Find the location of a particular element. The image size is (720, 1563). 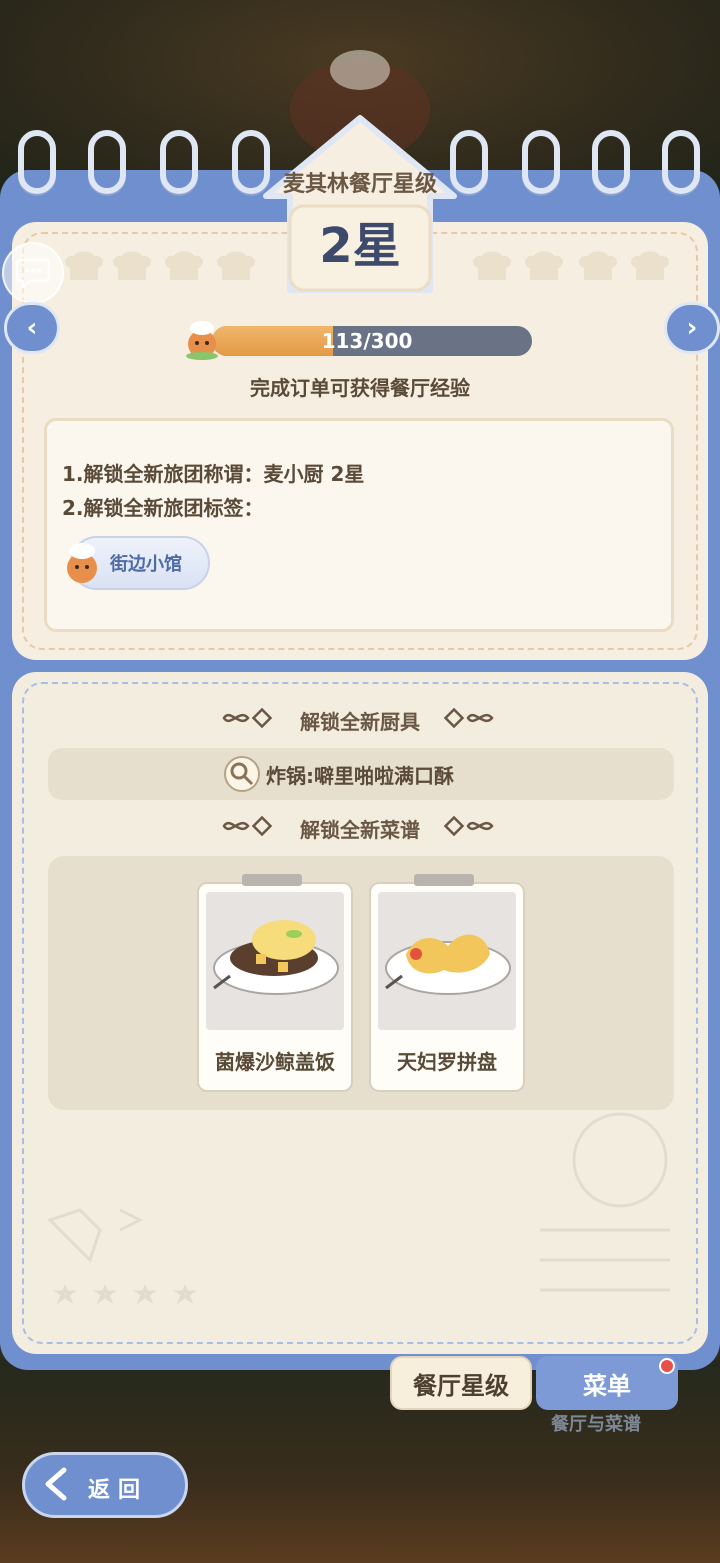

recipe-name: 天妇罗拼盘 is located at coordinates (447, 1062).